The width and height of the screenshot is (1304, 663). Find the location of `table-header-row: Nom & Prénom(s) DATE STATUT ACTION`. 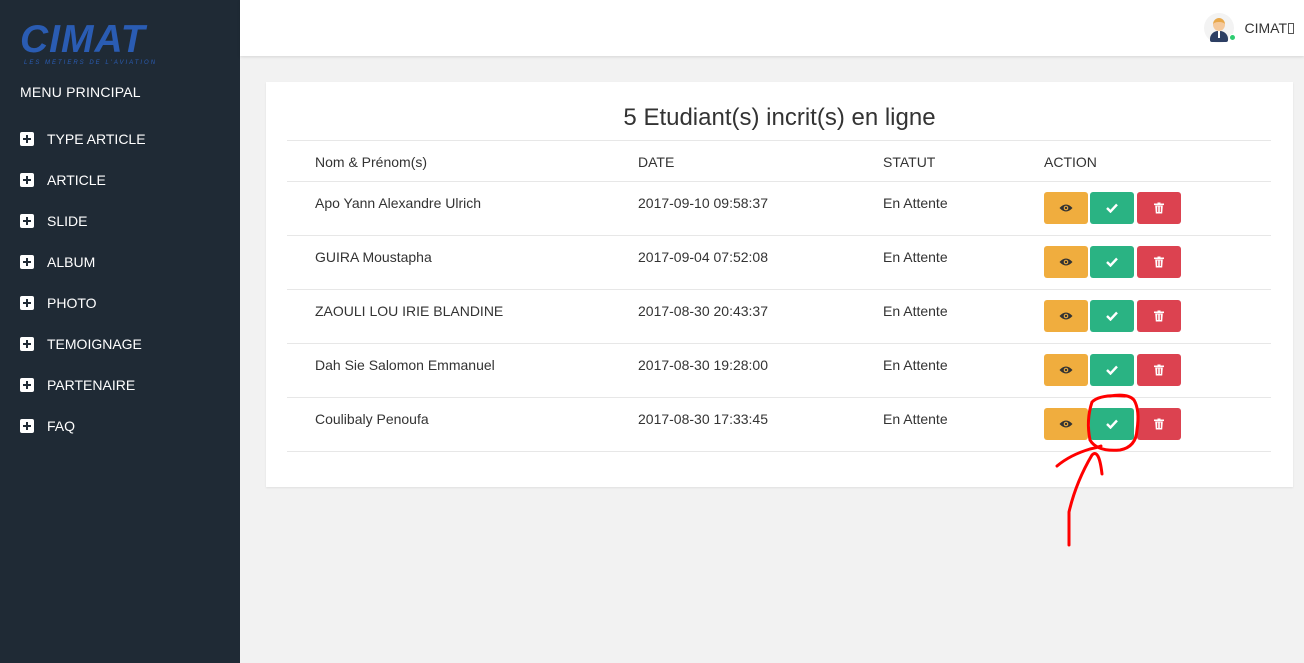

table-header-row: Nom & Prénom(s) DATE STATUT ACTION is located at coordinates (779, 161).